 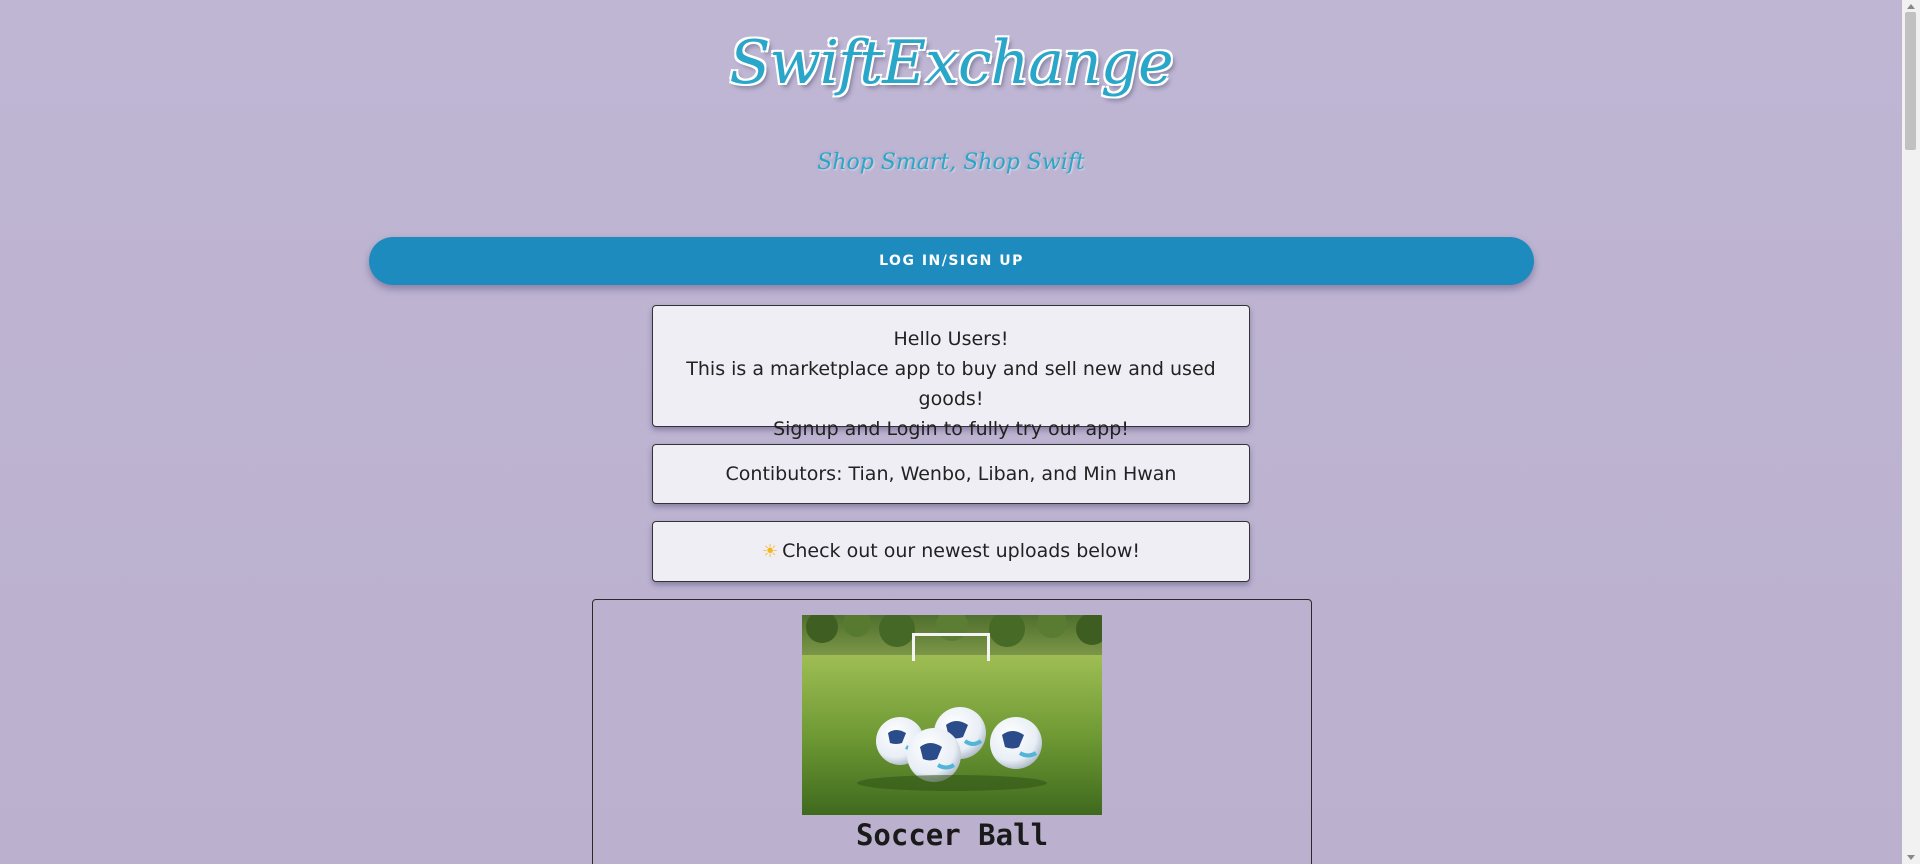 I want to click on page-scrollbar, so click(x=1911, y=432).